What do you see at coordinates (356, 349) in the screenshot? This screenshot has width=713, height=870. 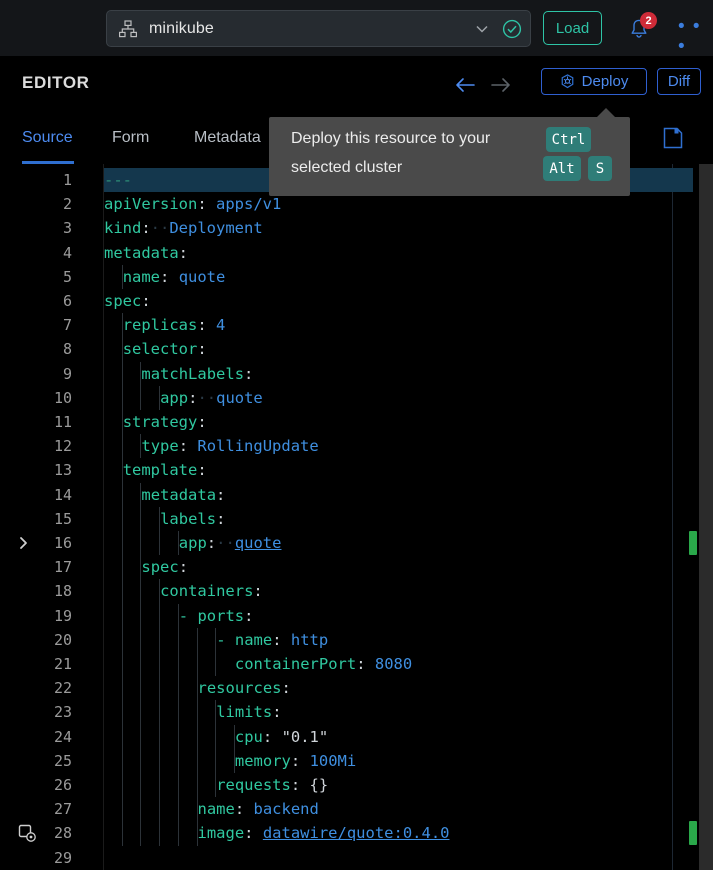 I see `code-line: 8 selector:` at bounding box center [356, 349].